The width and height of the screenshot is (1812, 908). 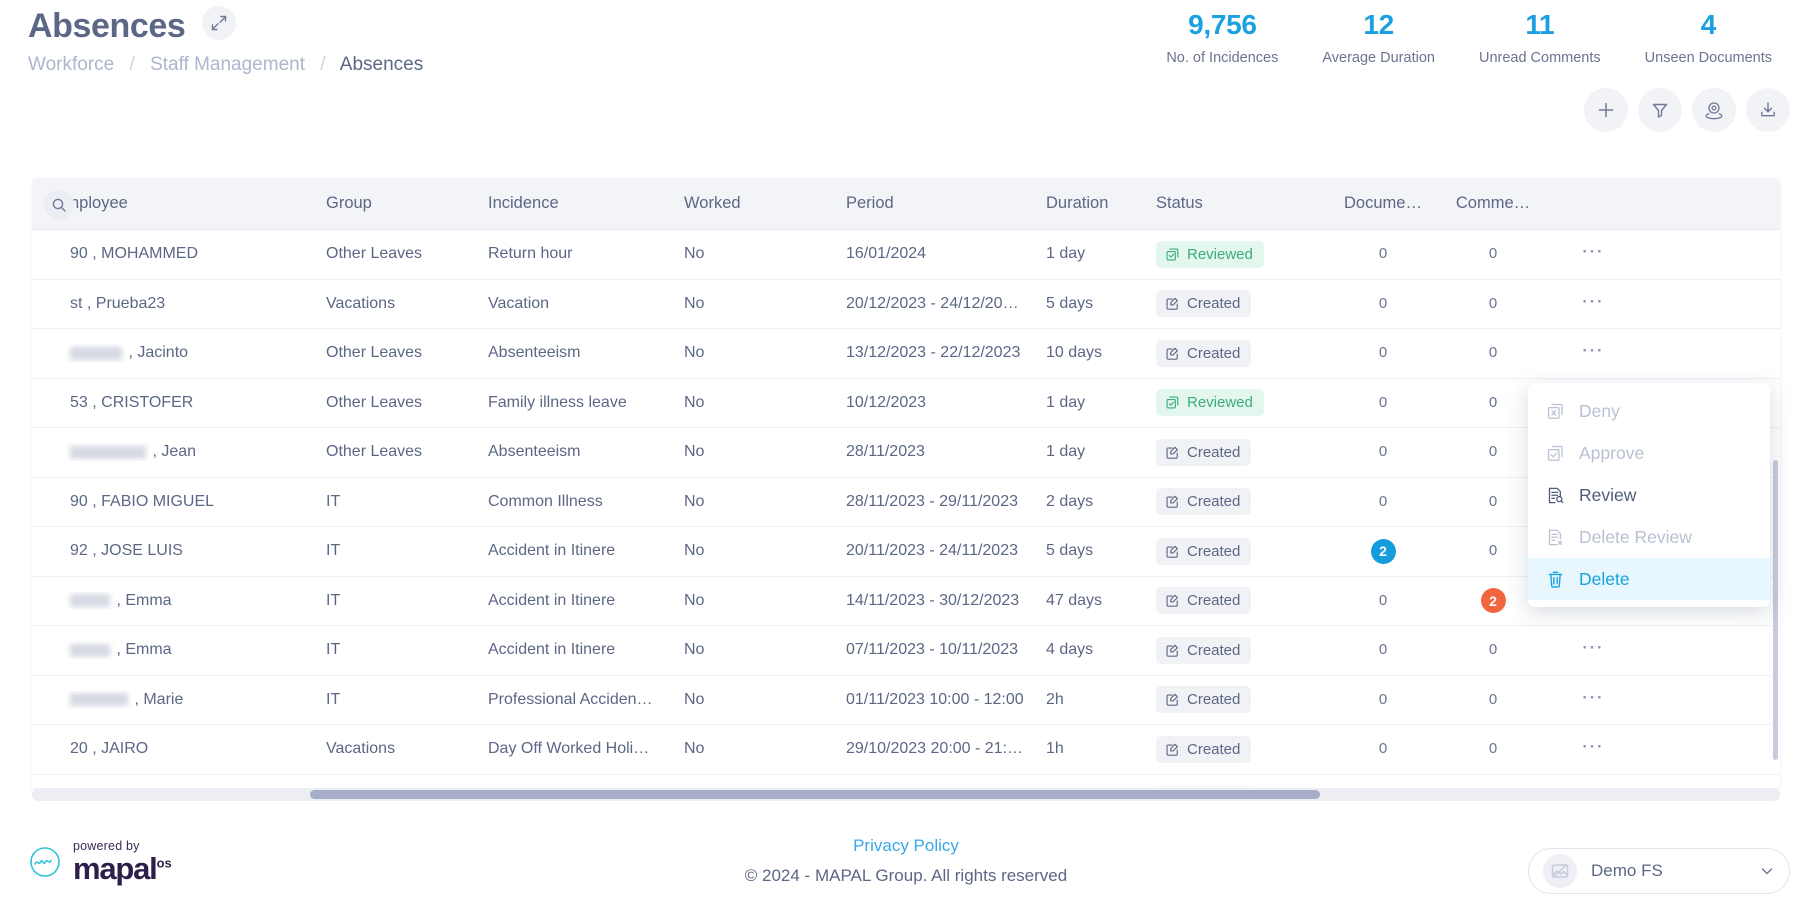 I want to click on cell-duration: 4 days, so click(x=1070, y=650).